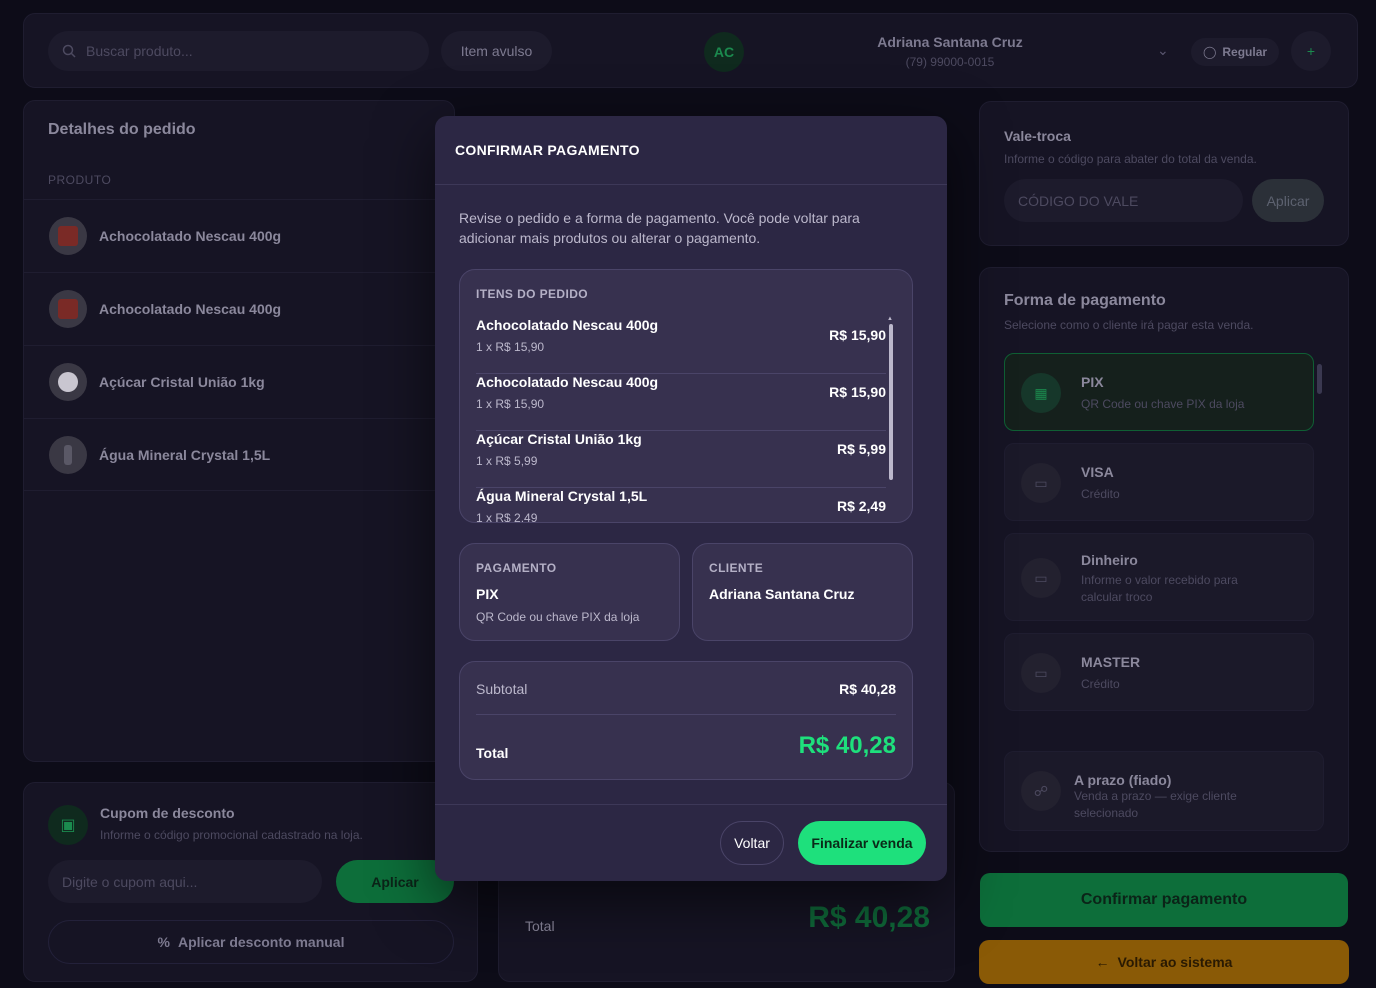  I want to click on item-price: R$ 5,99, so click(861, 449).